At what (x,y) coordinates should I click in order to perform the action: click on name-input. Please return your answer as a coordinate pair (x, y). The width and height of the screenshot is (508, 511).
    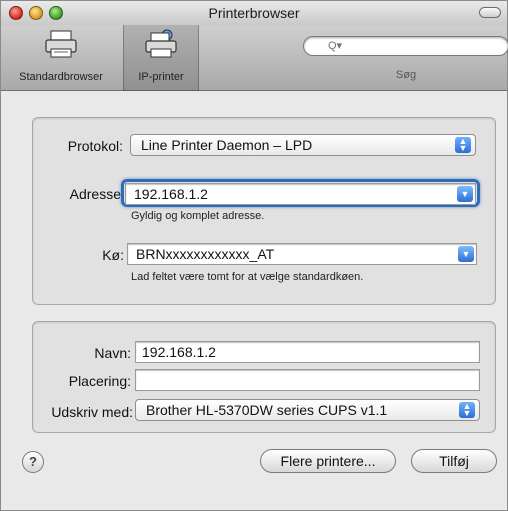
    Looking at the image, I should click on (307, 352).